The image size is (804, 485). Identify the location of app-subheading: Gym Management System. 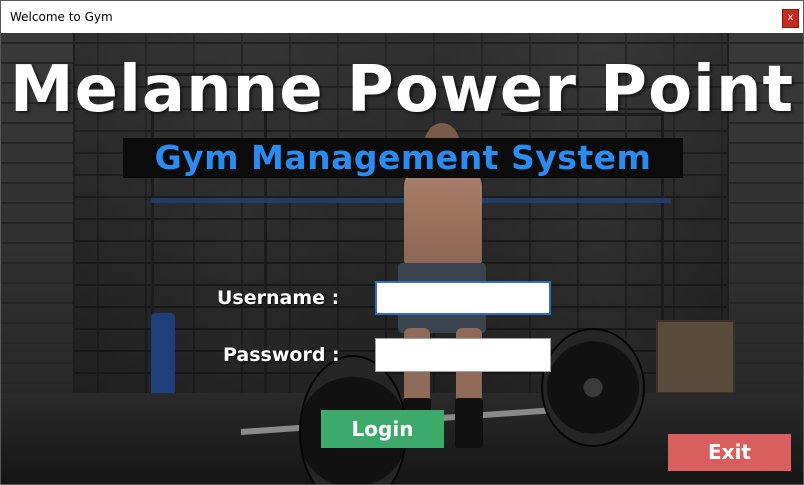
(403, 158).